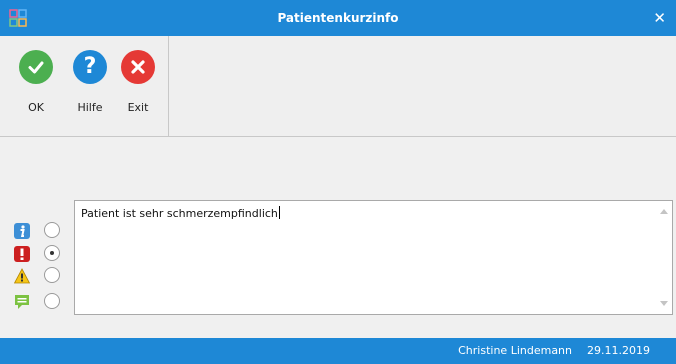 This screenshot has width=676, height=364. I want to click on checkmark-icon, so click(36, 67).